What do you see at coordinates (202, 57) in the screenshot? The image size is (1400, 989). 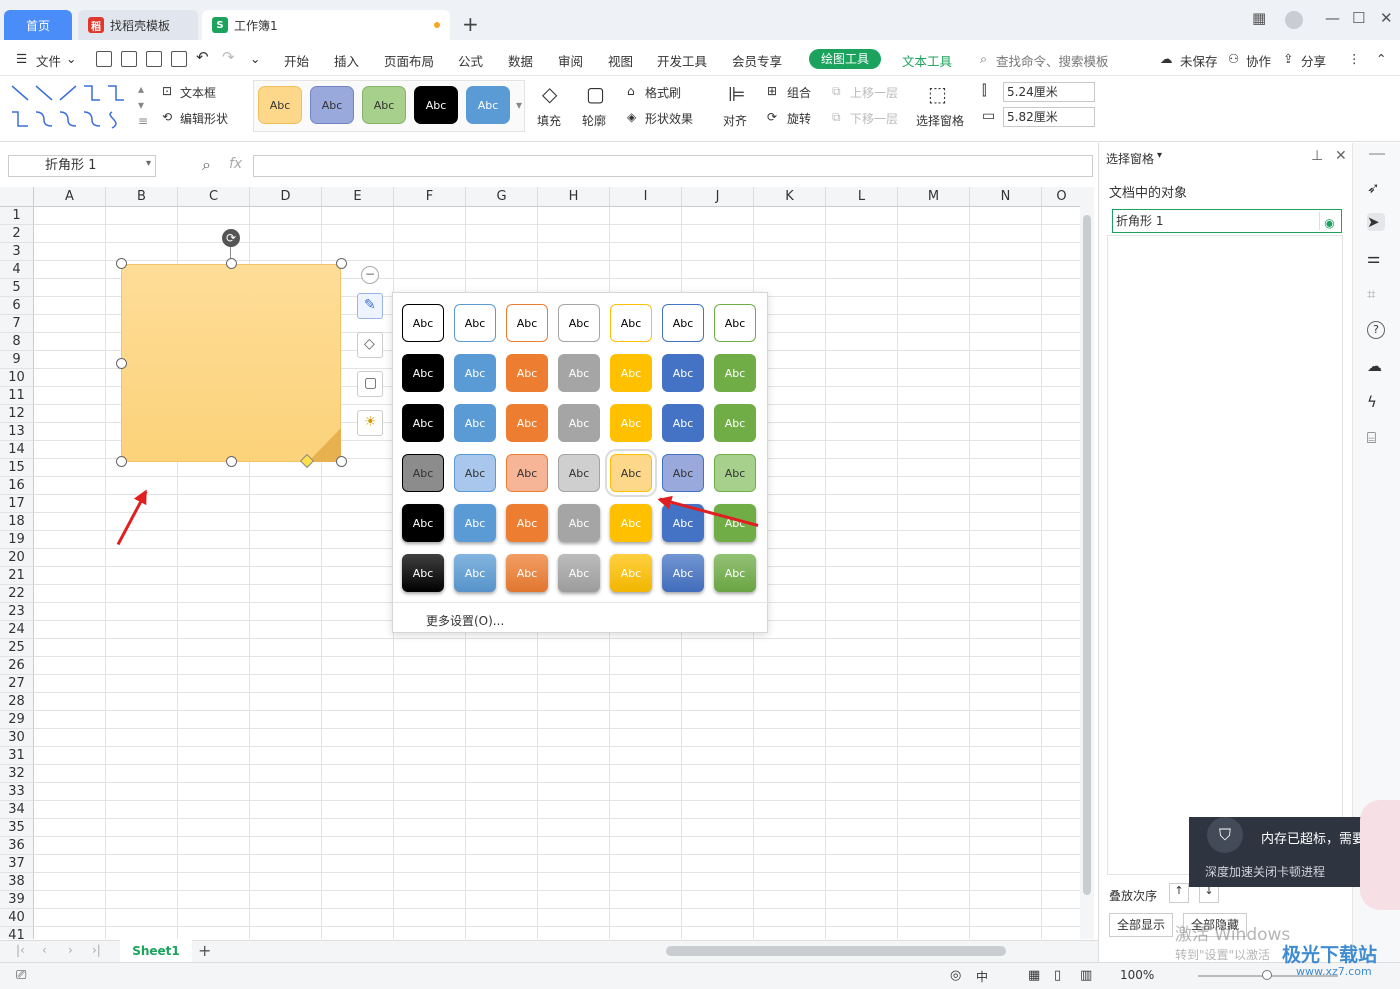 I see `undo-icon: ↶` at bounding box center [202, 57].